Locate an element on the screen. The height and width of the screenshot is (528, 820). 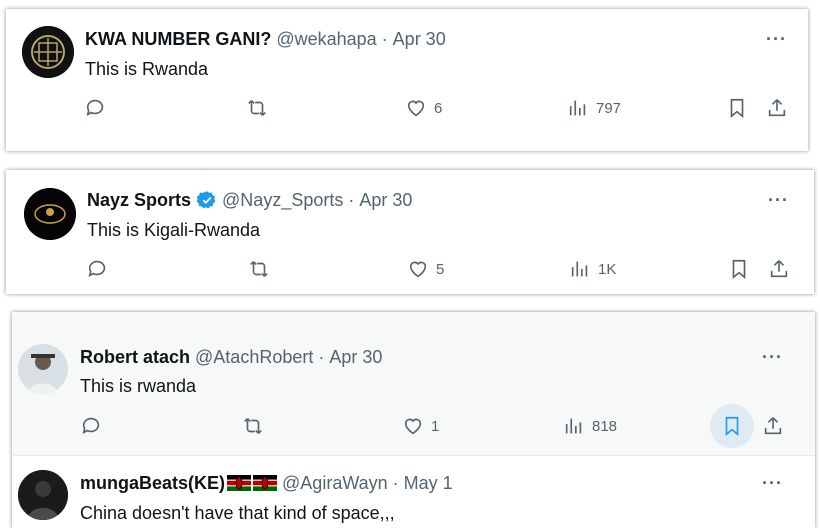
like-button: 1 is located at coordinates (420, 426).